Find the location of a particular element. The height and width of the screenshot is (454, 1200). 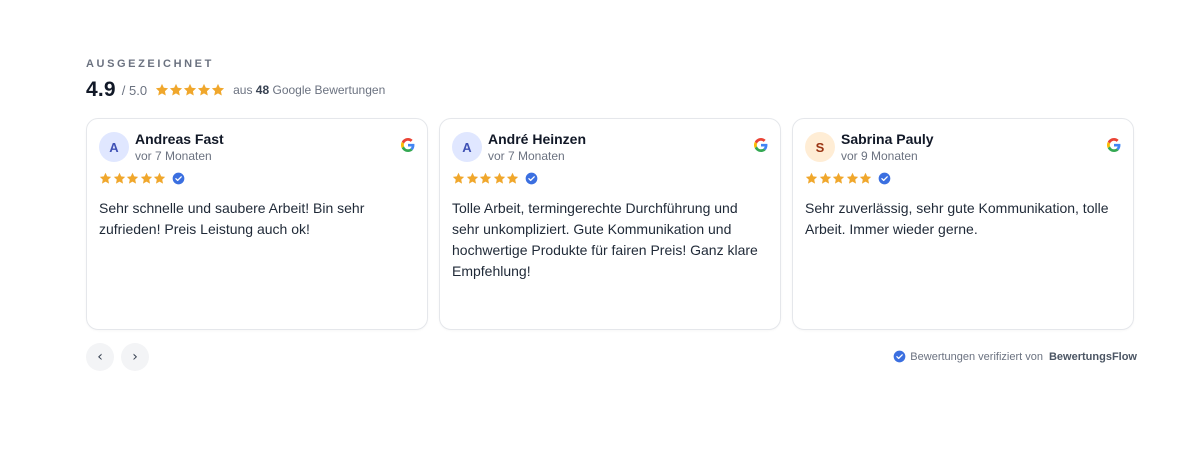

average-score: 4.9 is located at coordinates (101, 89).